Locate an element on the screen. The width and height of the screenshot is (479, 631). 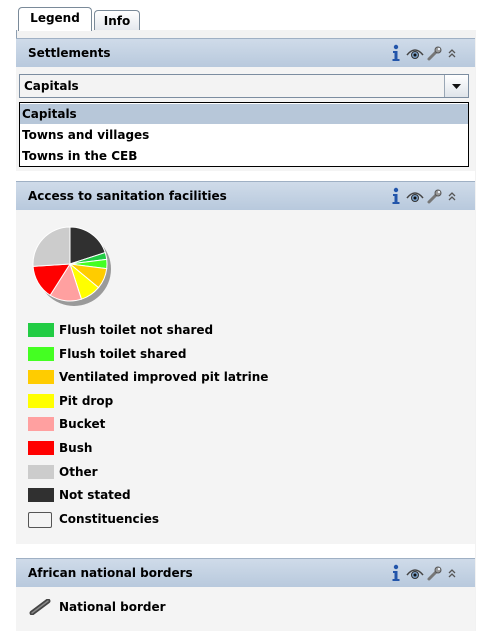
settlements-header-icons is located at coordinates (426, 53).